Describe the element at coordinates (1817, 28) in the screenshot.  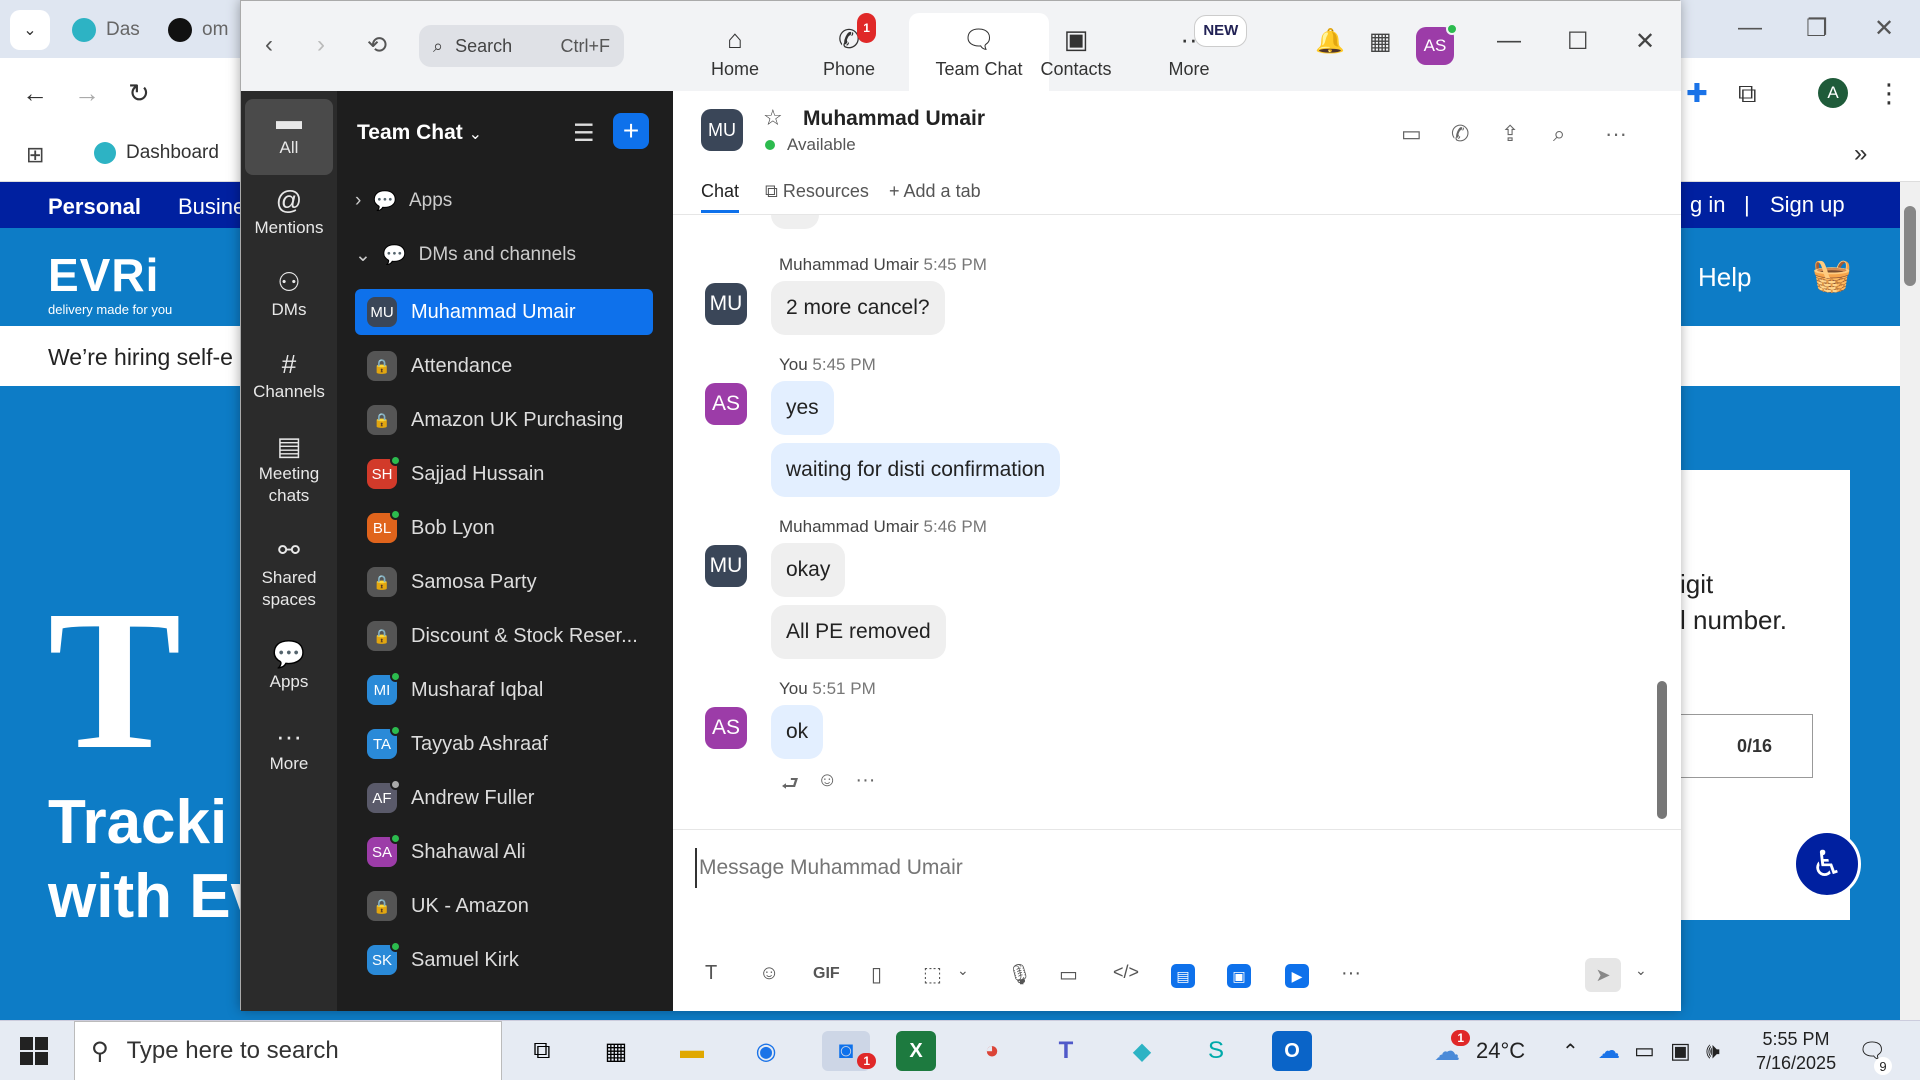
I see `restore-icon: ❐` at that location.